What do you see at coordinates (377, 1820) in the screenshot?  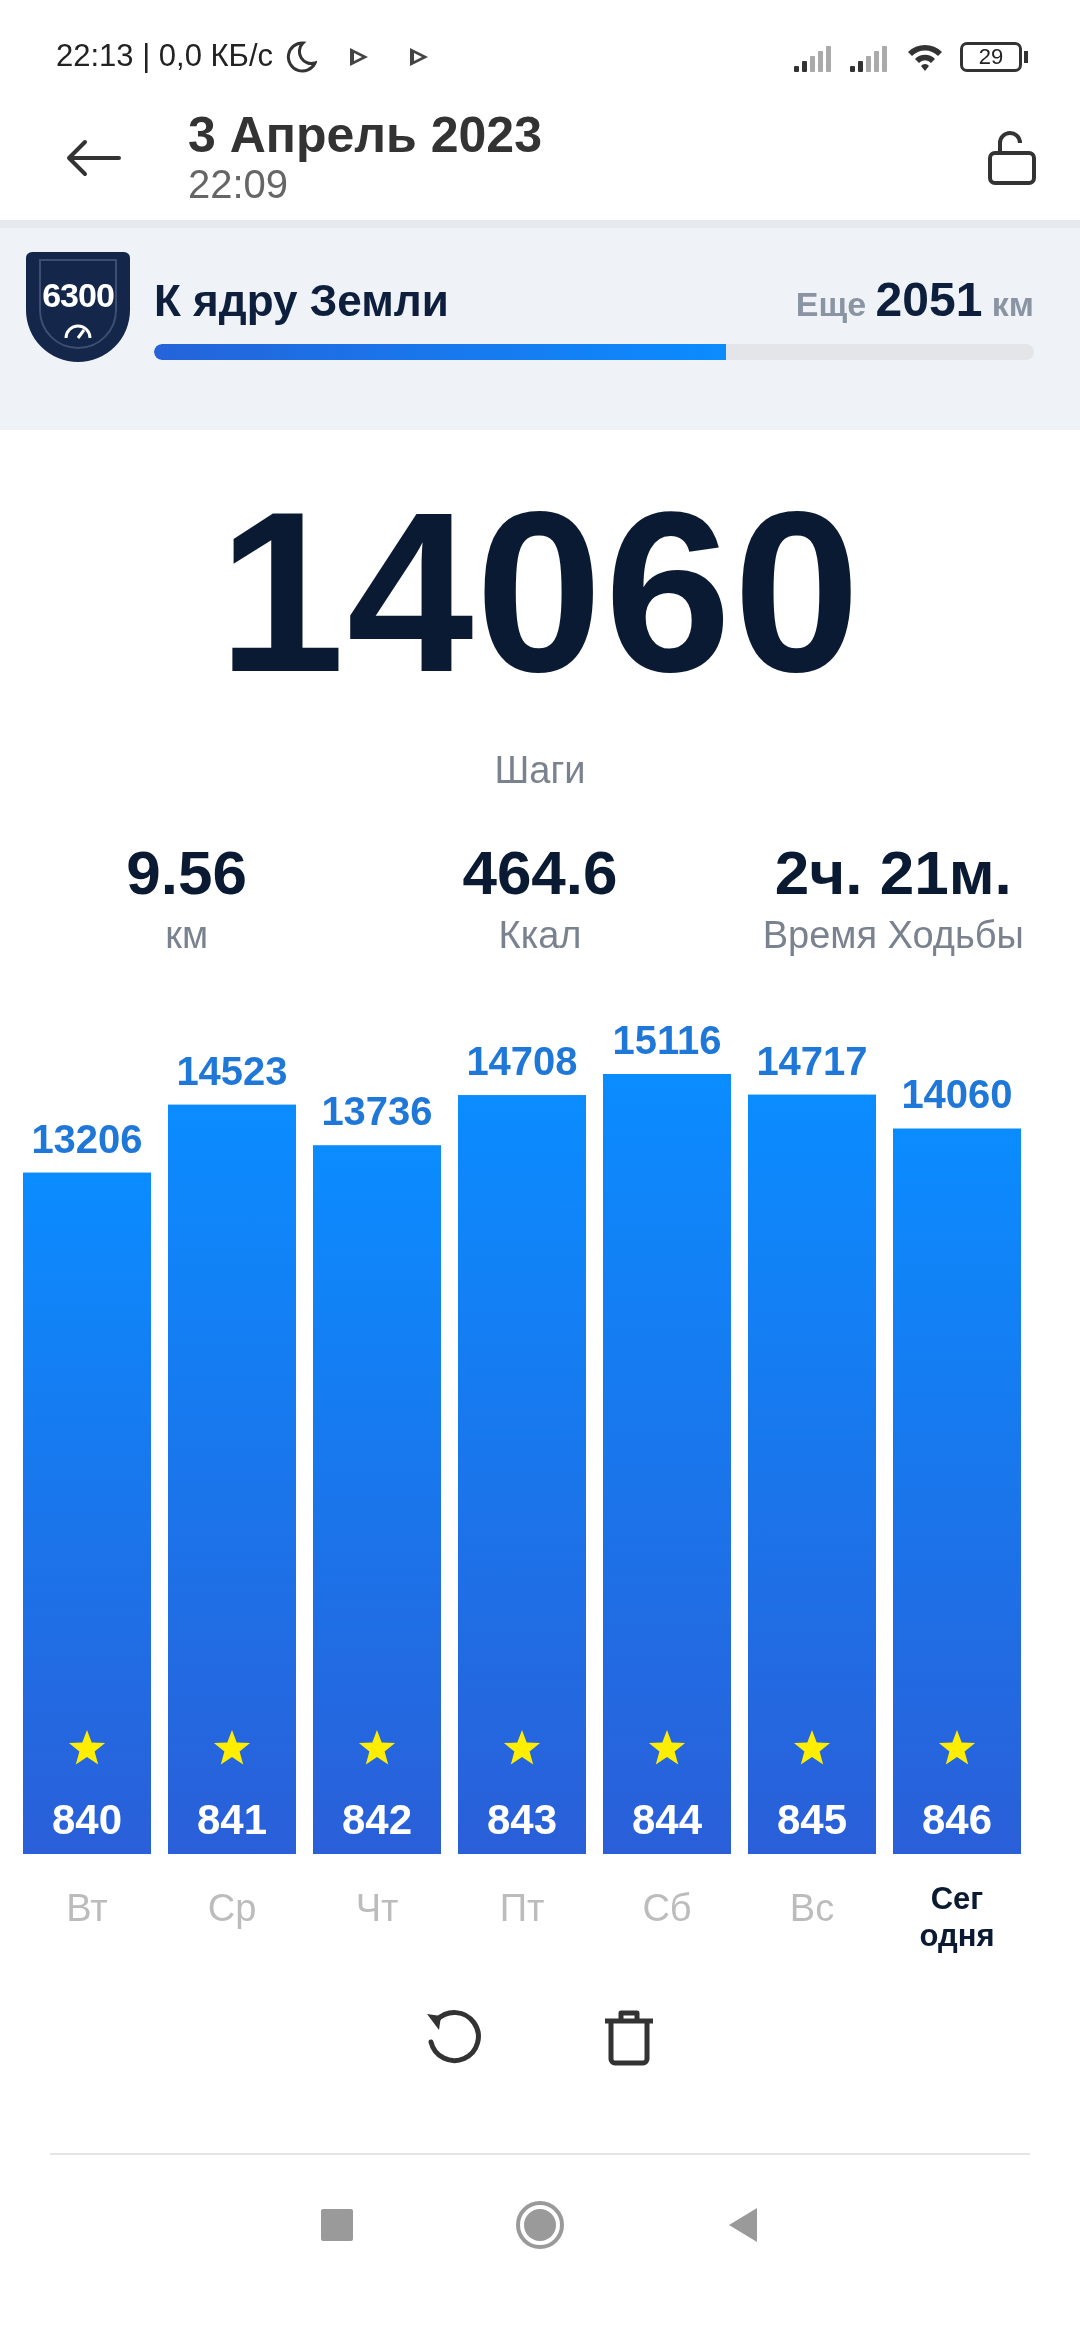 I see `star-count: 842` at bounding box center [377, 1820].